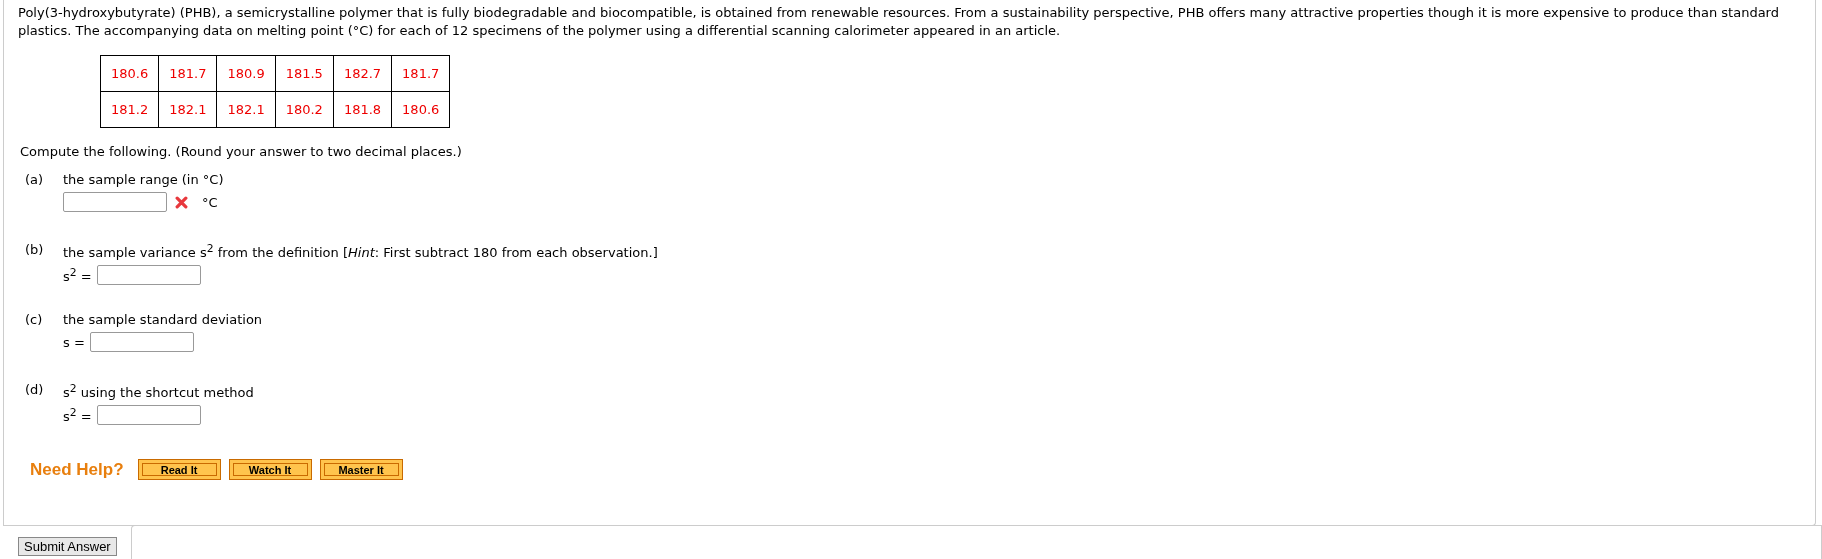 The width and height of the screenshot is (1822, 559). What do you see at coordinates (360, 251) in the screenshot?
I see `part-question: the sample variance s$^{2}$ from the definition [Hint: First subtract 180 from each observation.]` at bounding box center [360, 251].